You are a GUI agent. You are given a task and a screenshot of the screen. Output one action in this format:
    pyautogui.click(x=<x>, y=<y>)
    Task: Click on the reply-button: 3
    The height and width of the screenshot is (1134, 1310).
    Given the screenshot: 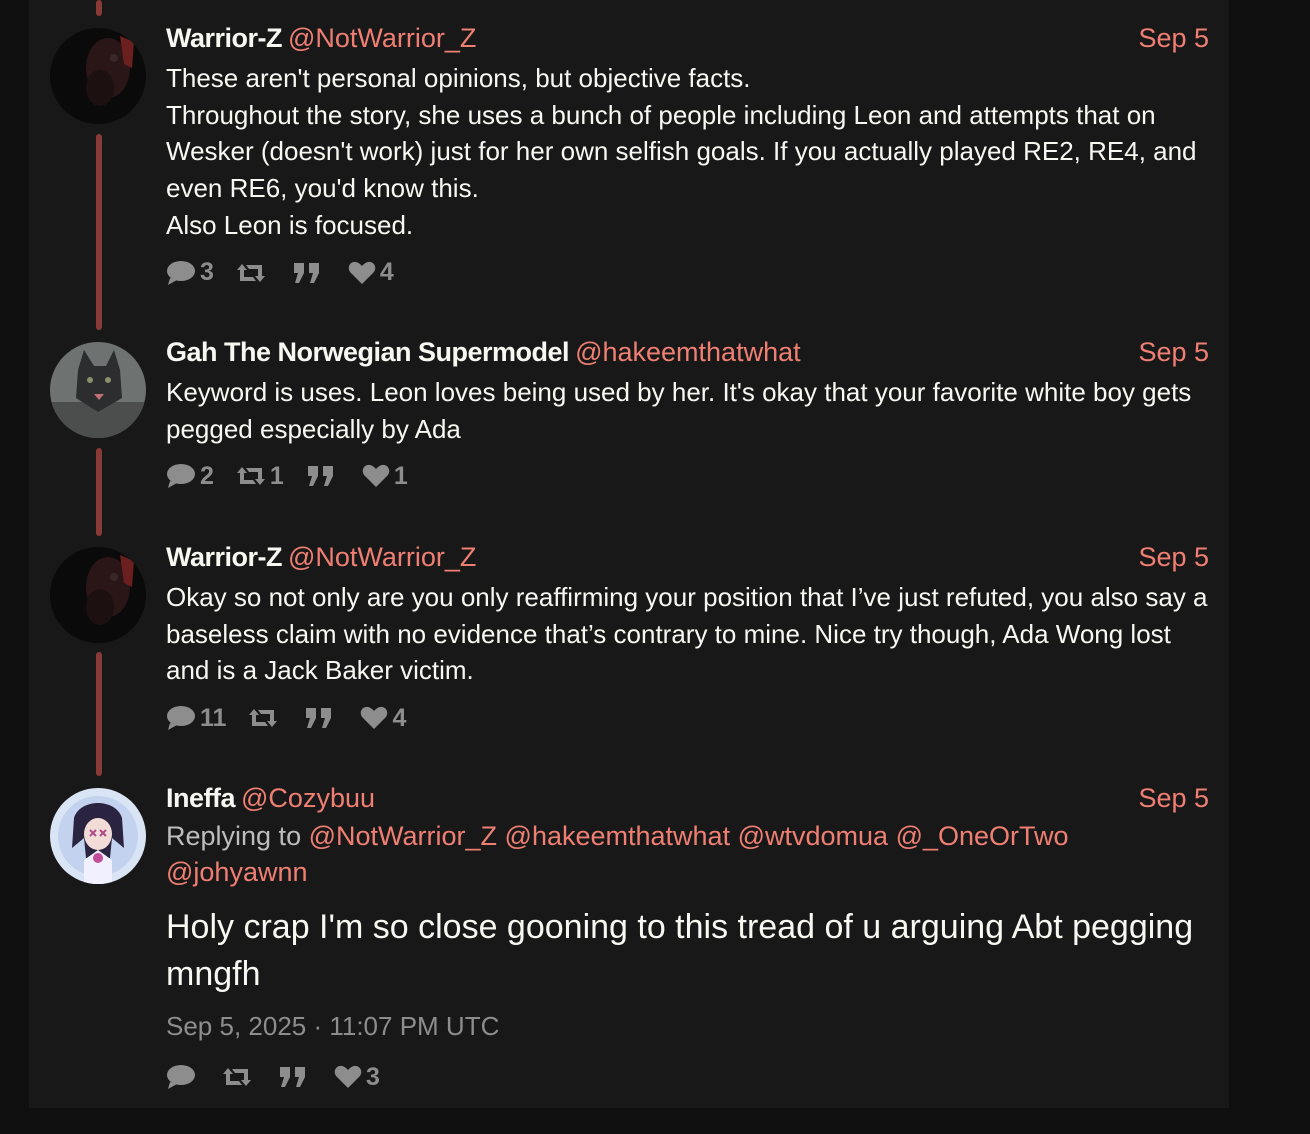 What is the action you would take?
    pyautogui.click(x=190, y=272)
    